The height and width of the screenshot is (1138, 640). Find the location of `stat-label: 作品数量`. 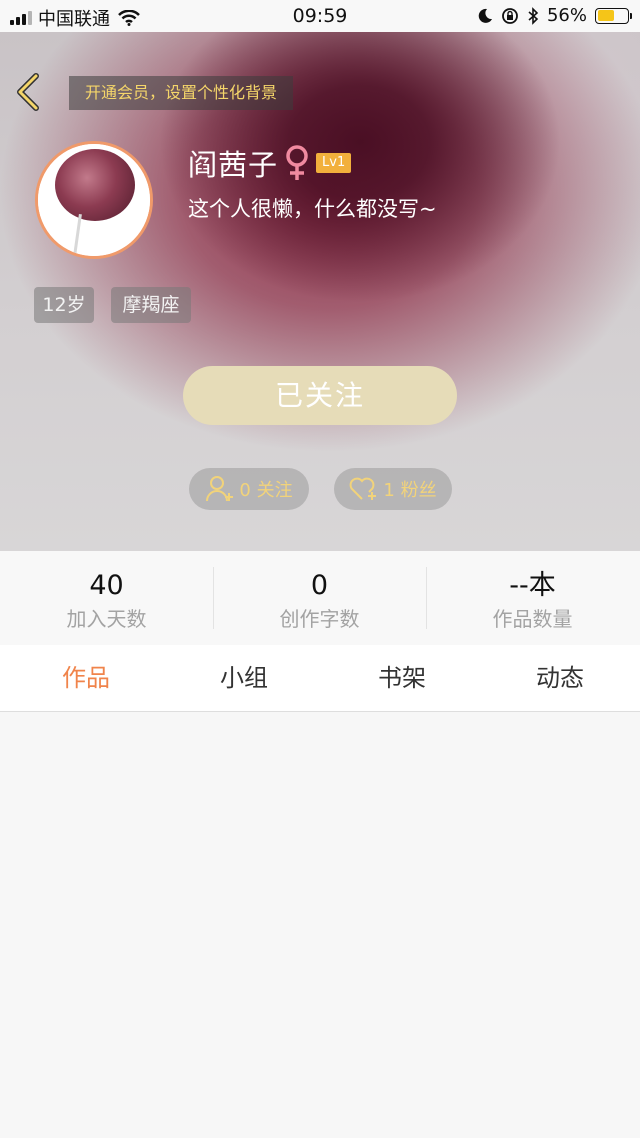

stat-label: 作品数量 is located at coordinates (532, 619).